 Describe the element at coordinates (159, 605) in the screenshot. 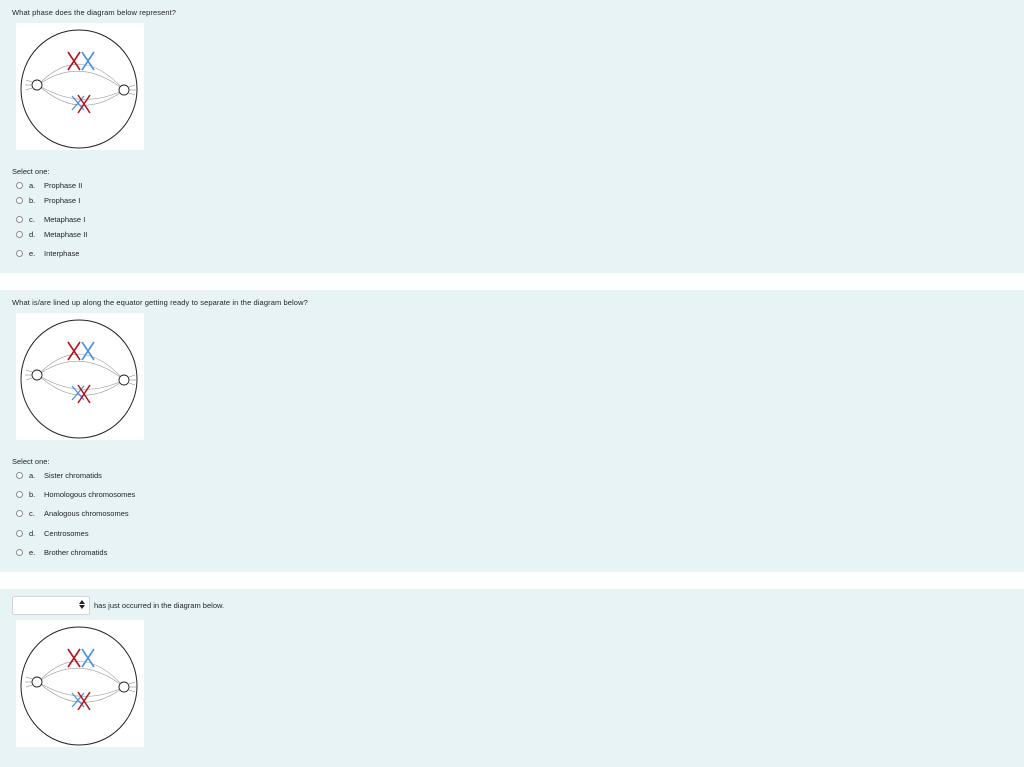

I see `question-3-text: has just occurred in the diagram below.` at that location.